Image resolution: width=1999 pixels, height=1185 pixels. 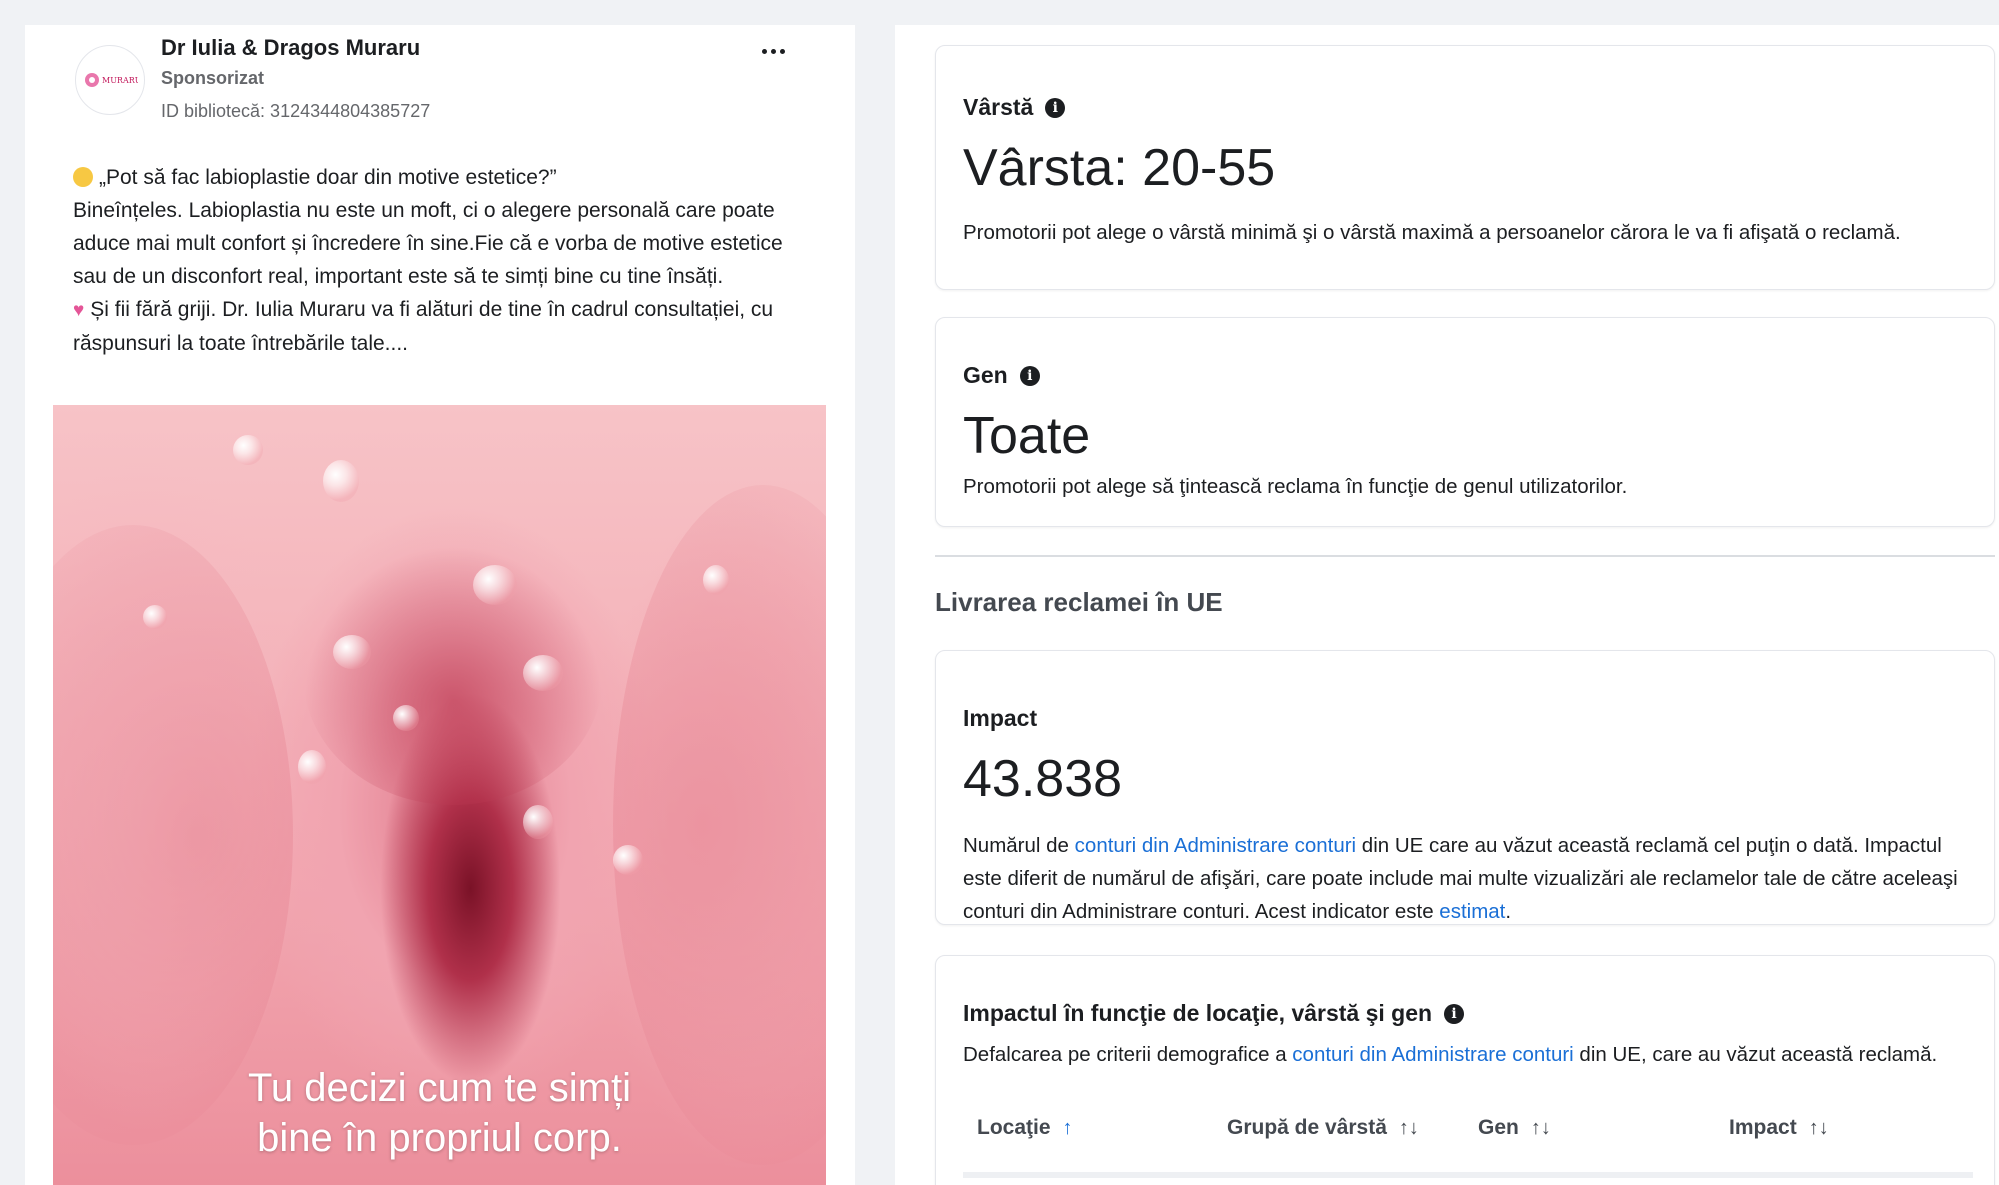 I want to click on sponsored-label: Sponsorizat, so click(x=213, y=78).